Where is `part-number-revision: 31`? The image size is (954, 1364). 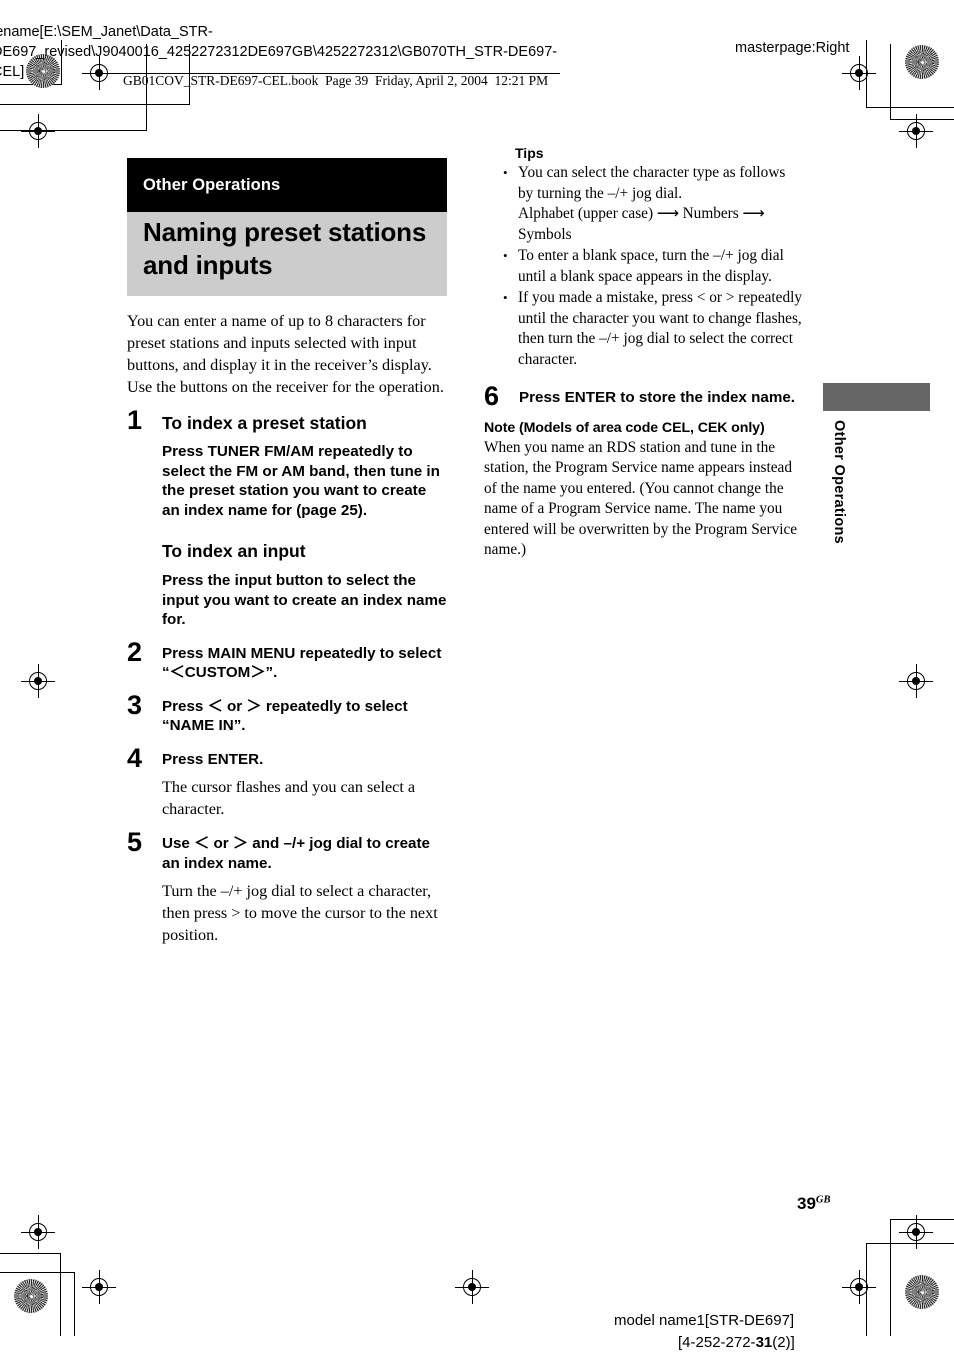 part-number-revision: 31 is located at coordinates (764, 1342).